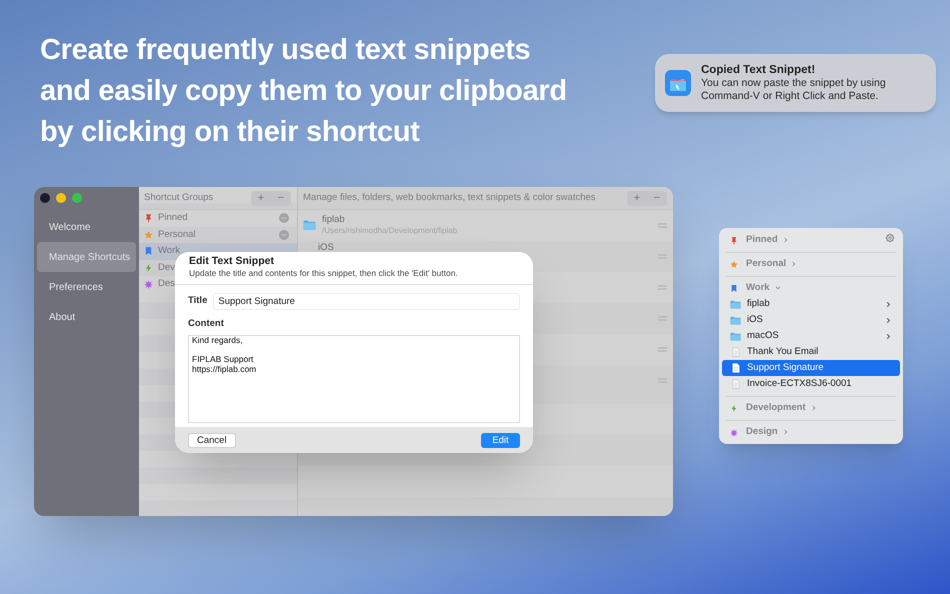 This screenshot has height=594, width=950. What do you see at coordinates (762, 431) in the screenshot?
I see `group-label: Design` at bounding box center [762, 431].